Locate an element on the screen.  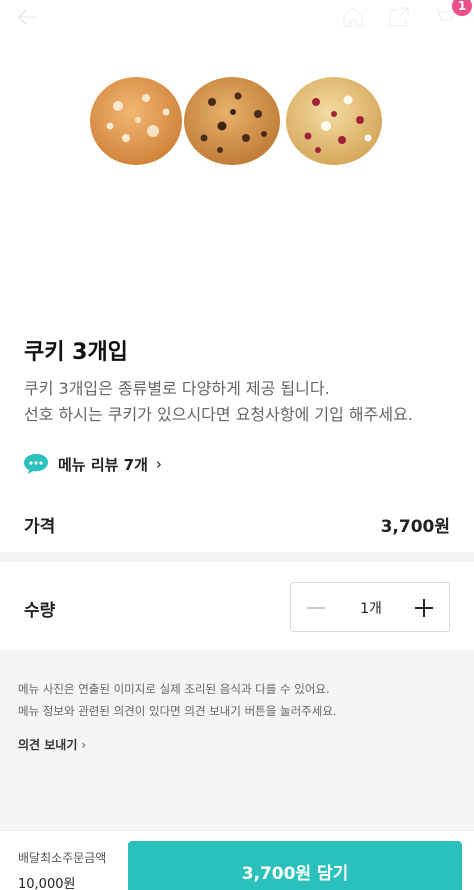
home-icon is located at coordinates (353, 17).